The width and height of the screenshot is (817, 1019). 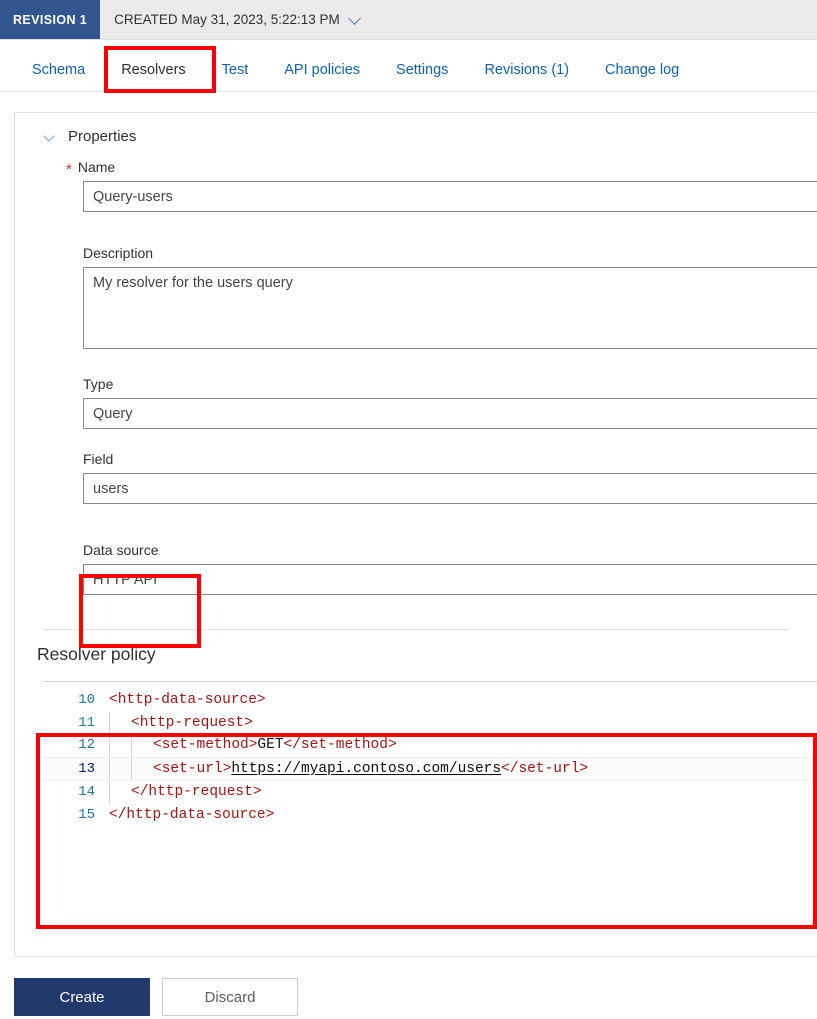 I want to click on tab-api-policies: API policies, so click(x=322, y=76).